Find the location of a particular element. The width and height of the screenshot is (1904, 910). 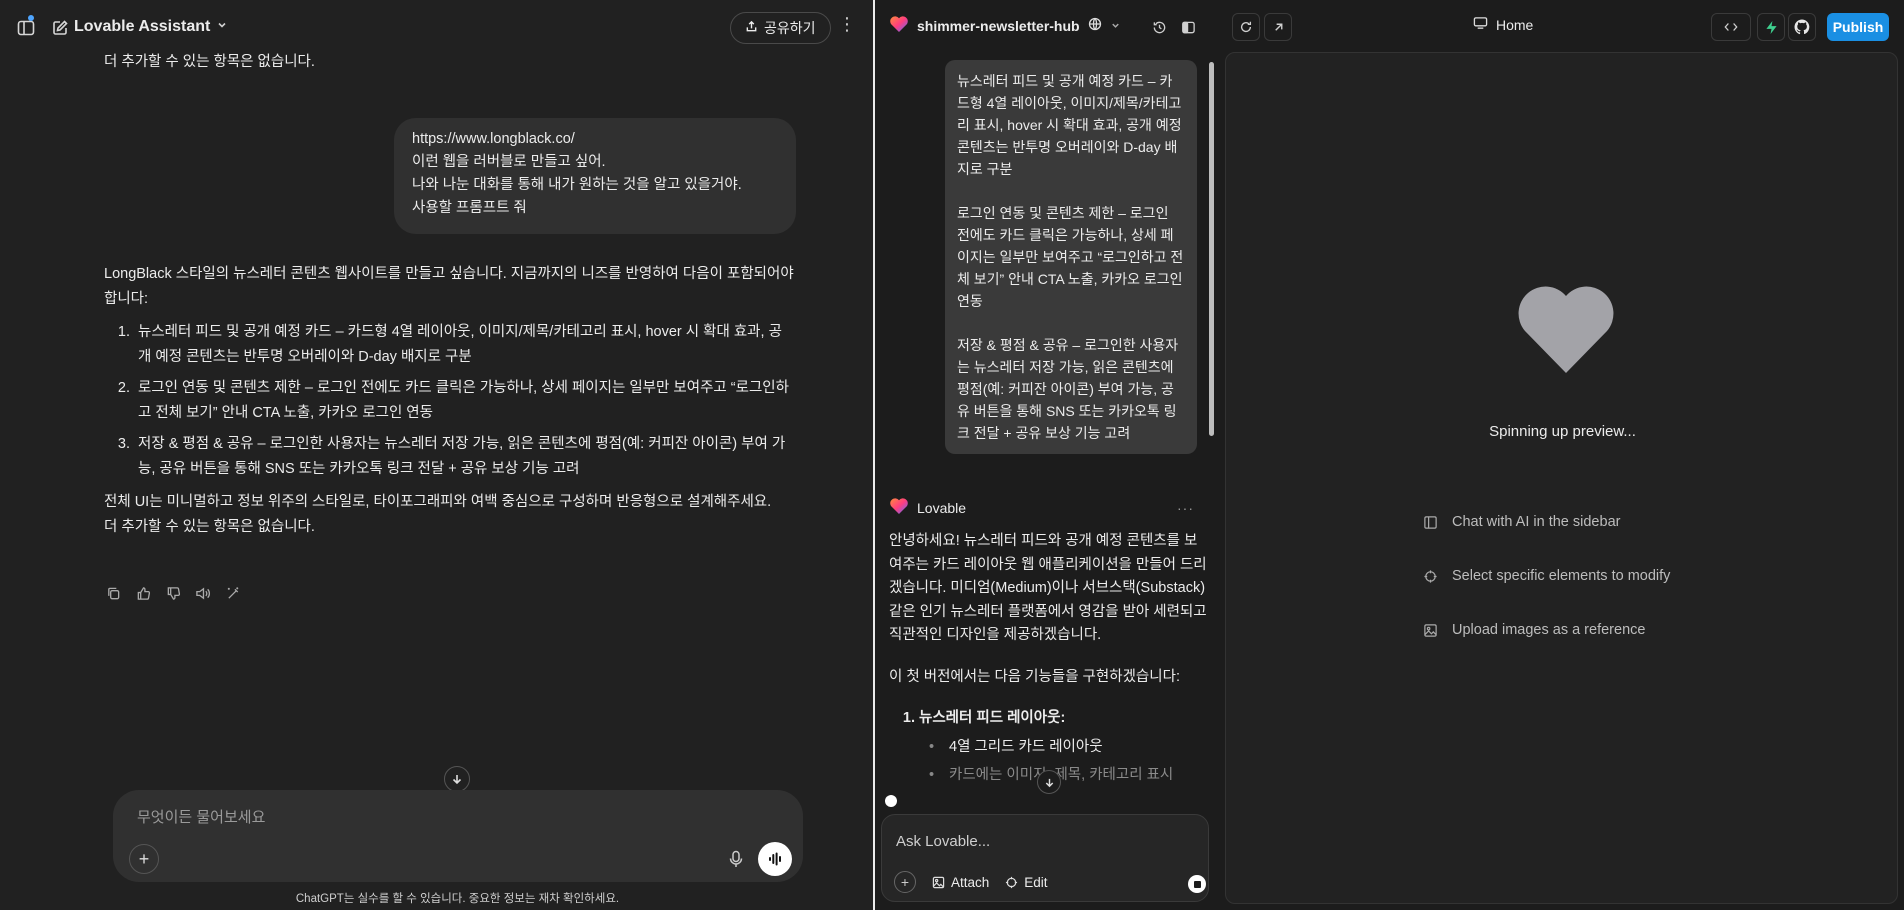

assistant-name: Lovable is located at coordinates (942, 507).